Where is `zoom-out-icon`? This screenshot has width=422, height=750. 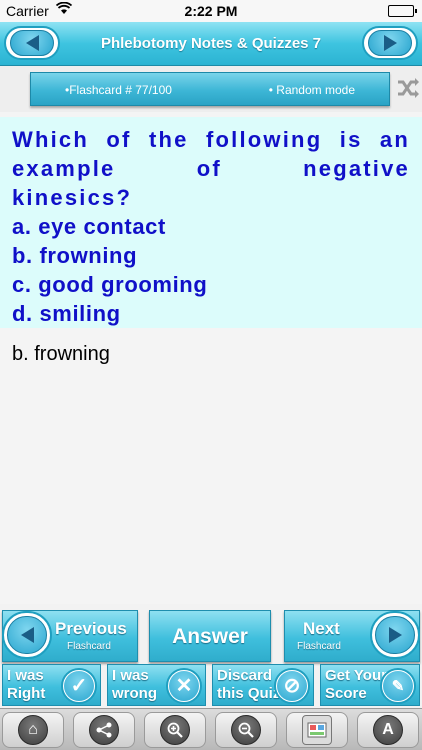 zoom-out-icon is located at coordinates (246, 730).